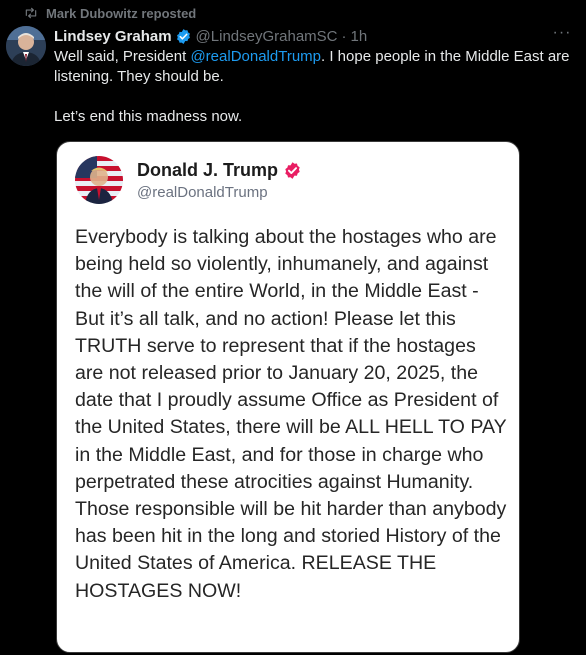 The width and height of the screenshot is (586, 655). I want to click on mention-link: @realDonaldTrump, so click(255, 56).